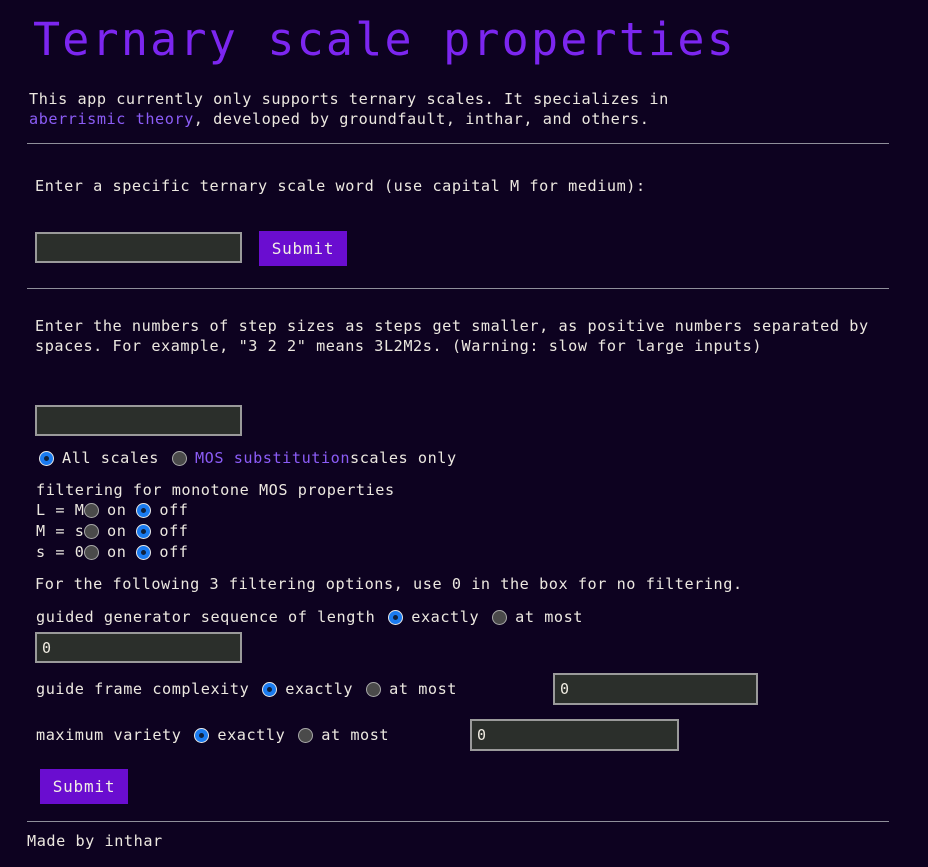  Describe the element at coordinates (144, 531) in the screenshot. I see `radio-m-eq-s-off` at that location.